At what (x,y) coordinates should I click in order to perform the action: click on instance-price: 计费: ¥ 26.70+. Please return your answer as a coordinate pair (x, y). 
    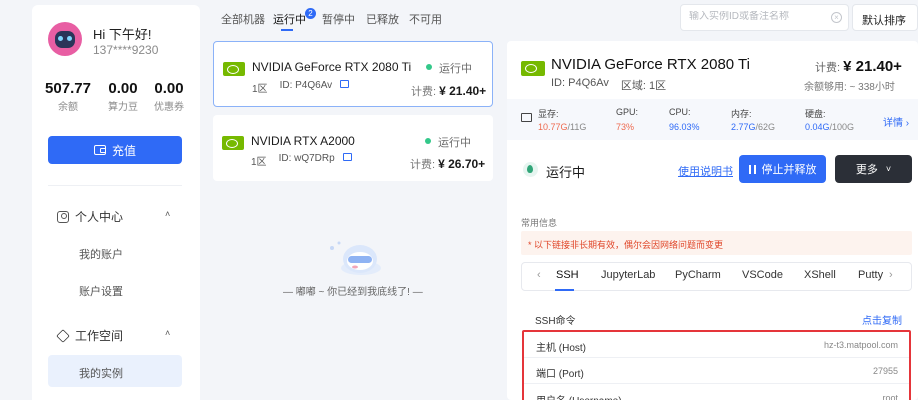
    Looking at the image, I should click on (447, 164).